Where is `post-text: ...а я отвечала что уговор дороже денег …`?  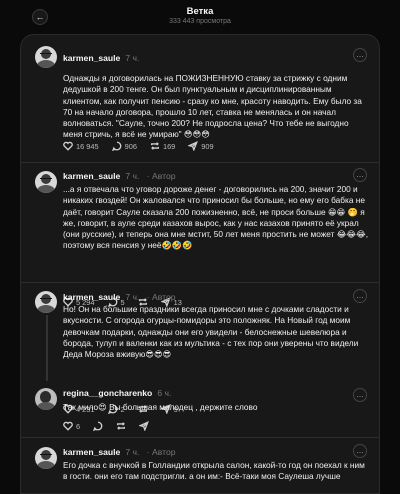
post-text: ...а я отвечала что уговор дороже денег … is located at coordinates (216, 217).